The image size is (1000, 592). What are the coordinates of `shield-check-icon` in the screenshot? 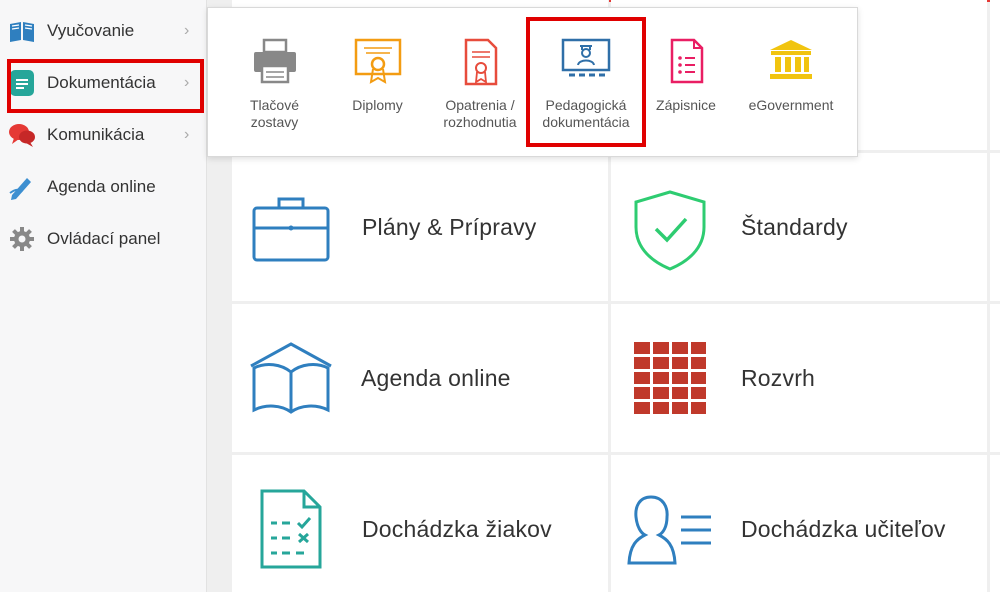 It's located at (670, 232).